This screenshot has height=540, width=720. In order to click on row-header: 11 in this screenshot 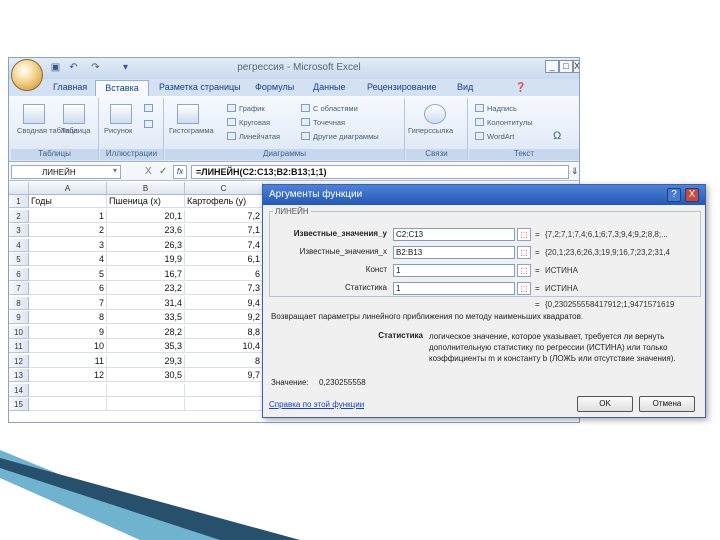, I will do `click(19, 346)`.